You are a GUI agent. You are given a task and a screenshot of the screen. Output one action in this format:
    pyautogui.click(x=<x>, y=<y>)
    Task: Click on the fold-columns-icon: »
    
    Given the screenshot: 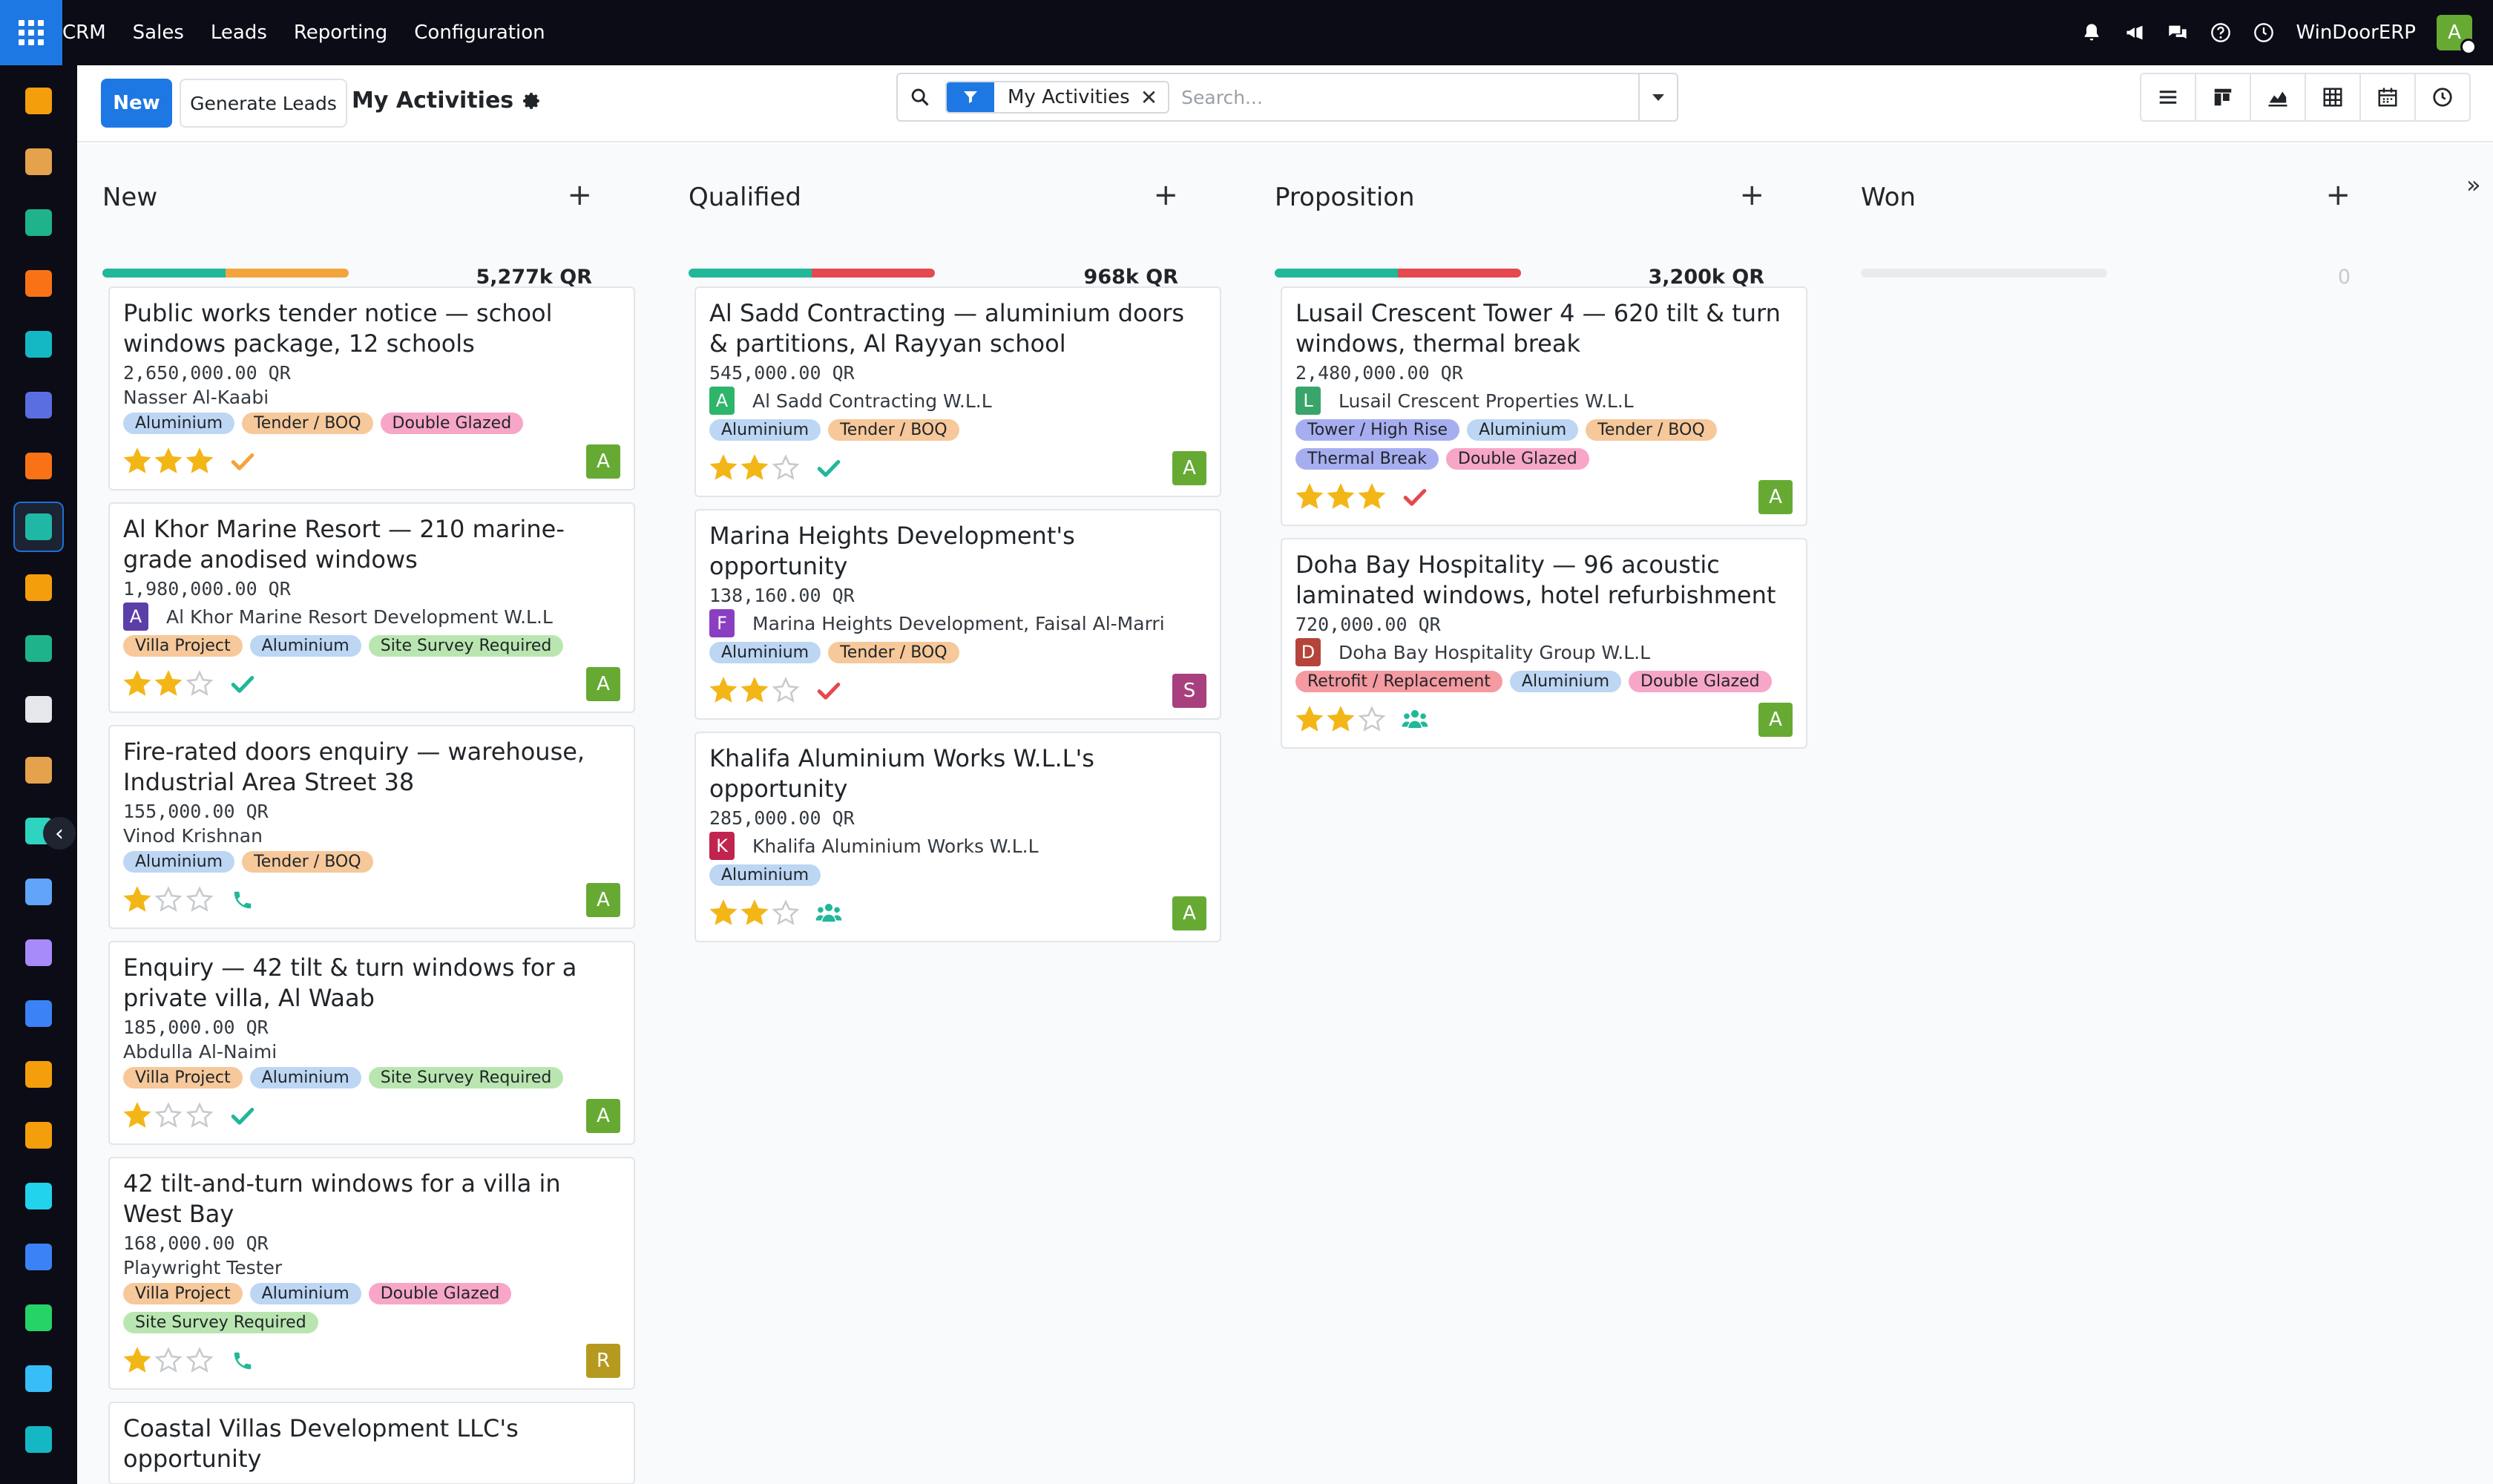 What is the action you would take?
    pyautogui.click(x=2473, y=185)
    